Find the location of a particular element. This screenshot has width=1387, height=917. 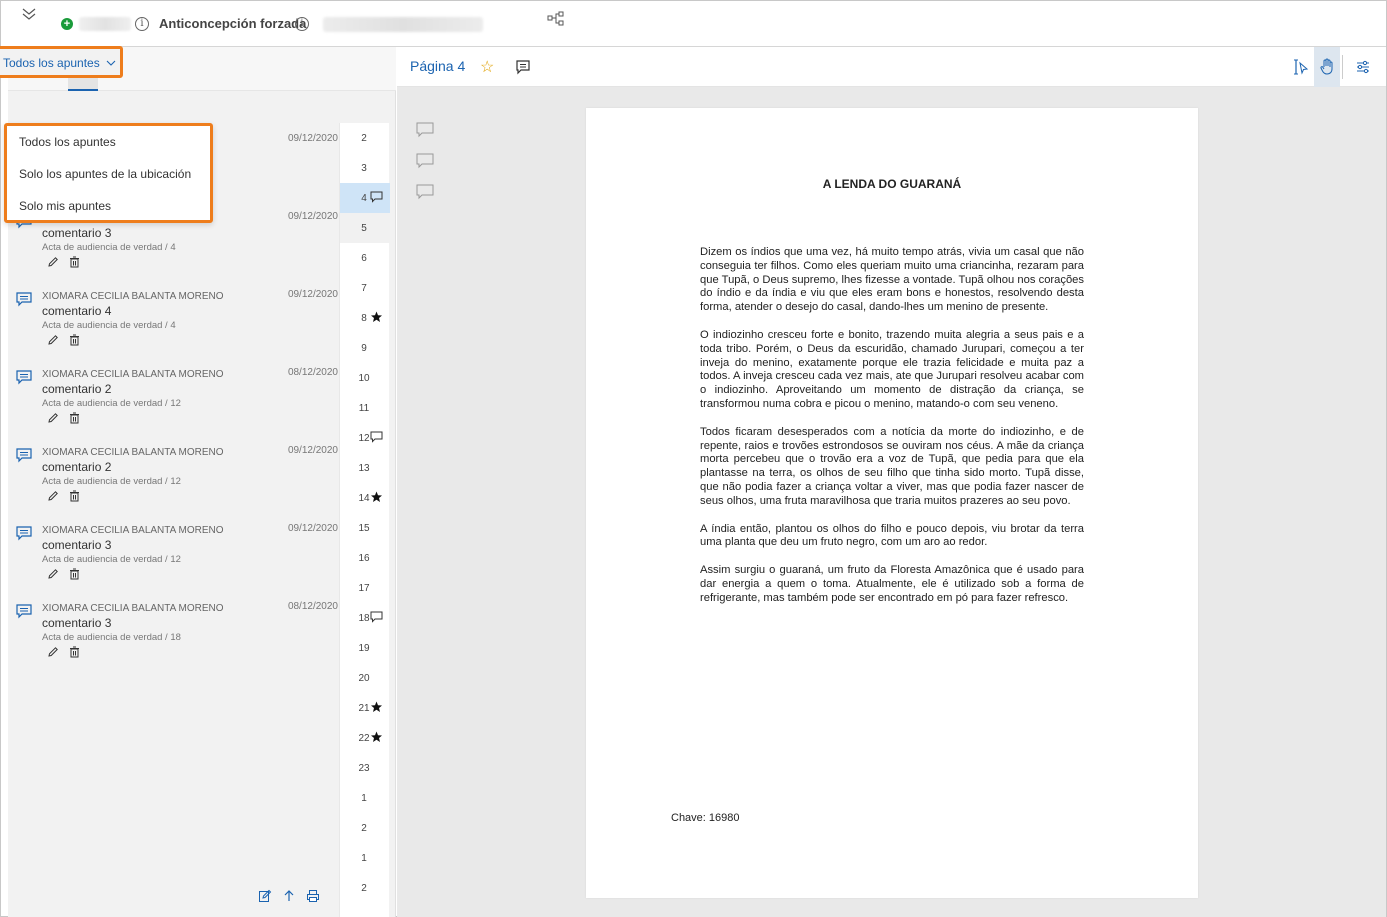

star-icon is located at coordinates (376, 738).